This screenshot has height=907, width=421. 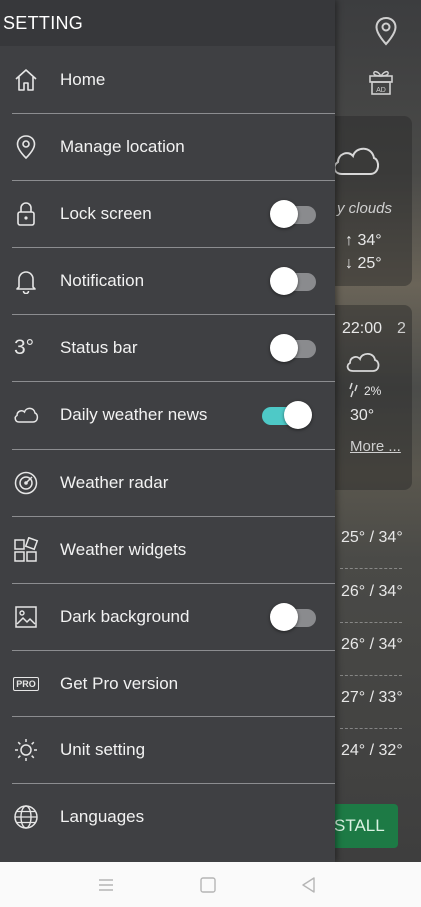 I want to click on notification-toggle, so click(x=294, y=281).